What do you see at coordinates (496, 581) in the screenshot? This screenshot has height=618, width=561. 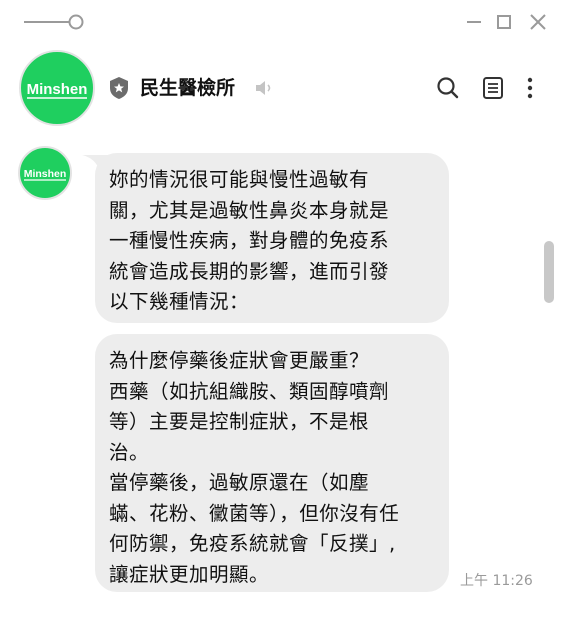 I see `message-timestamp: 上午 11:26` at bounding box center [496, 581].